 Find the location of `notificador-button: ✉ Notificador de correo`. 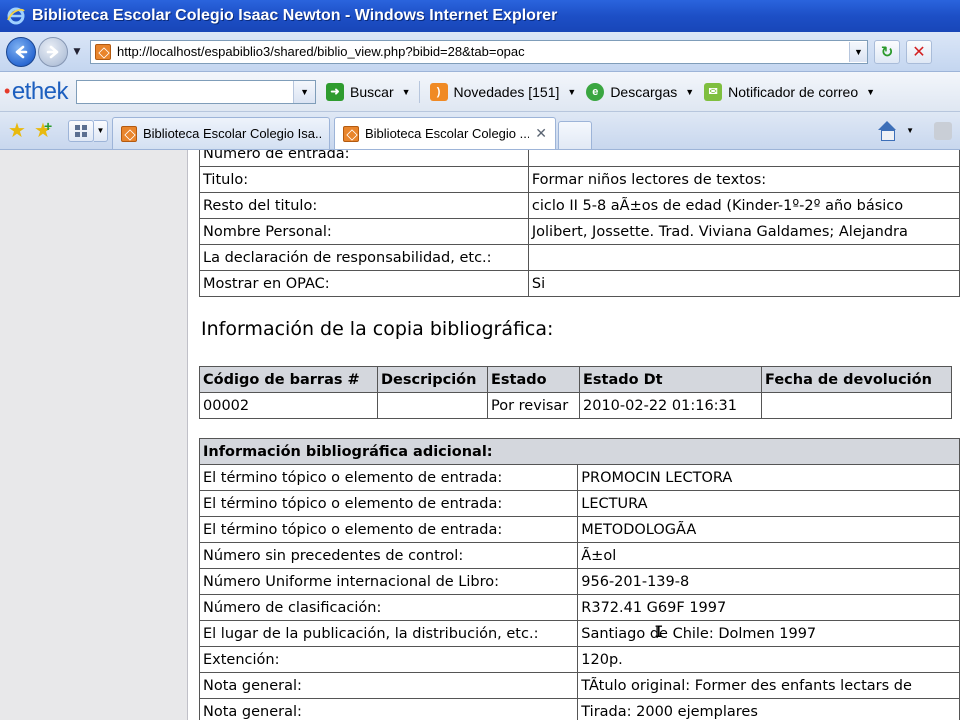

notificador-button: ✉ Notificador de correo is located at coordinates (781, 91).